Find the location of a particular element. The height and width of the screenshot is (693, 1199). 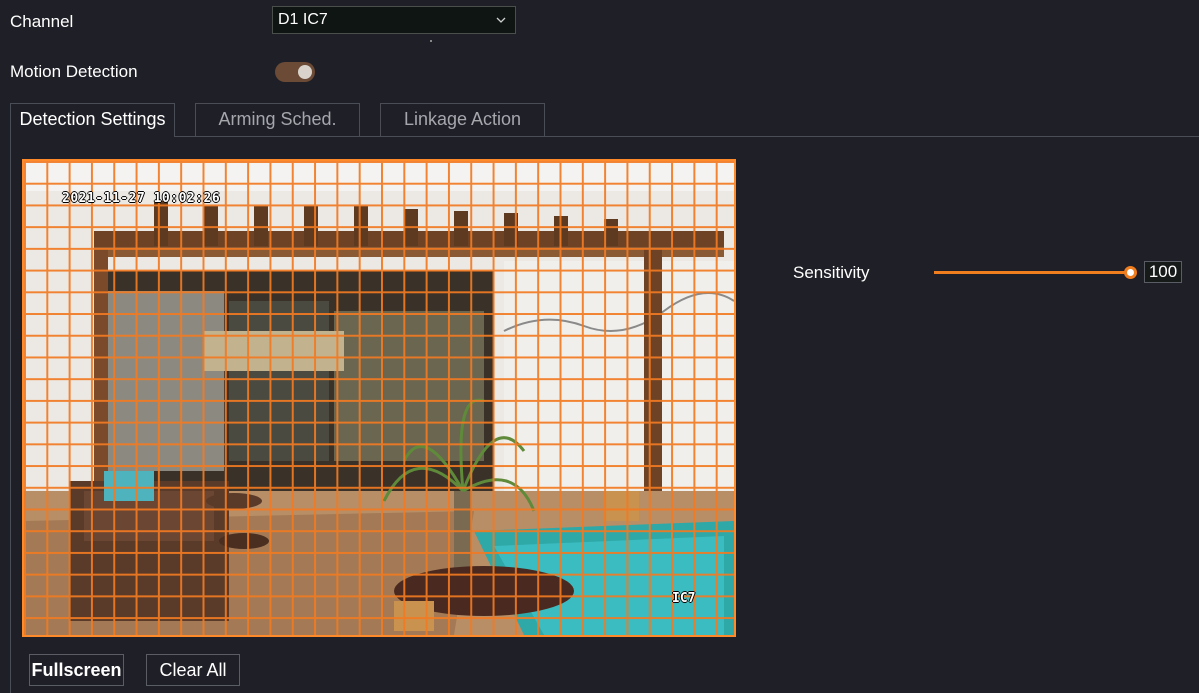

clear-all-button: Clear All is located at coordinates (193, 670).